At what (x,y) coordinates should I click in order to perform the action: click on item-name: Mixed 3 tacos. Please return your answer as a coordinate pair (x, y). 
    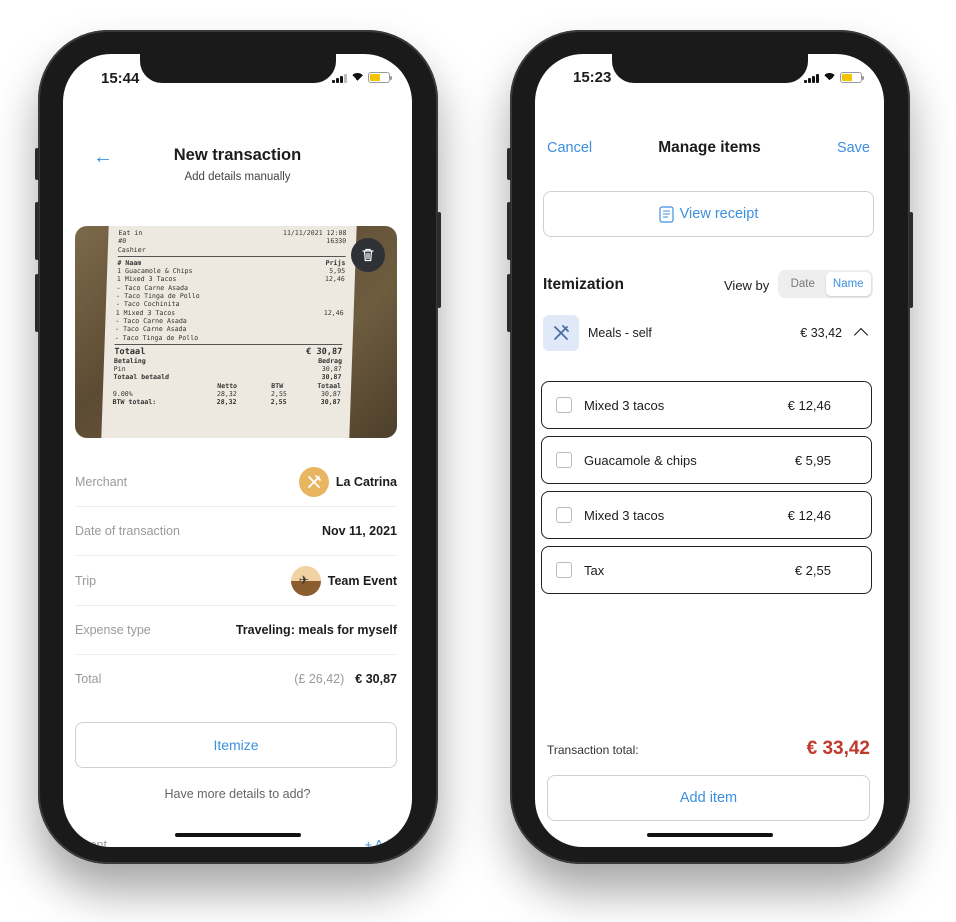
    Looking at the image, I should click on (624, 515).